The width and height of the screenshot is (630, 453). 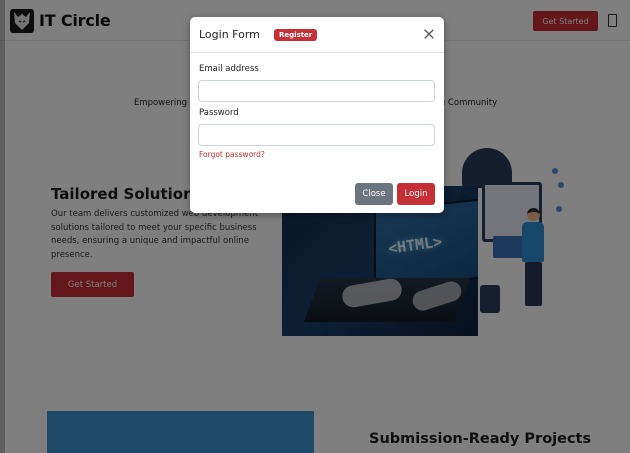 I want to click on email-field, so click(x=316, y=91).